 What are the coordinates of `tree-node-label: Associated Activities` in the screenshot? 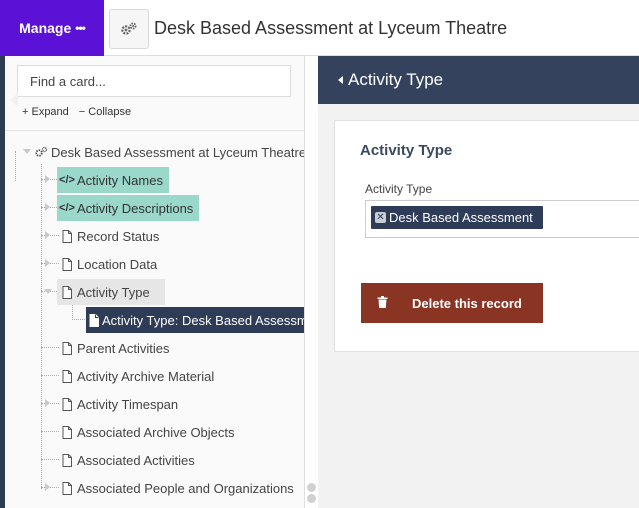 It's located at (136, 460).